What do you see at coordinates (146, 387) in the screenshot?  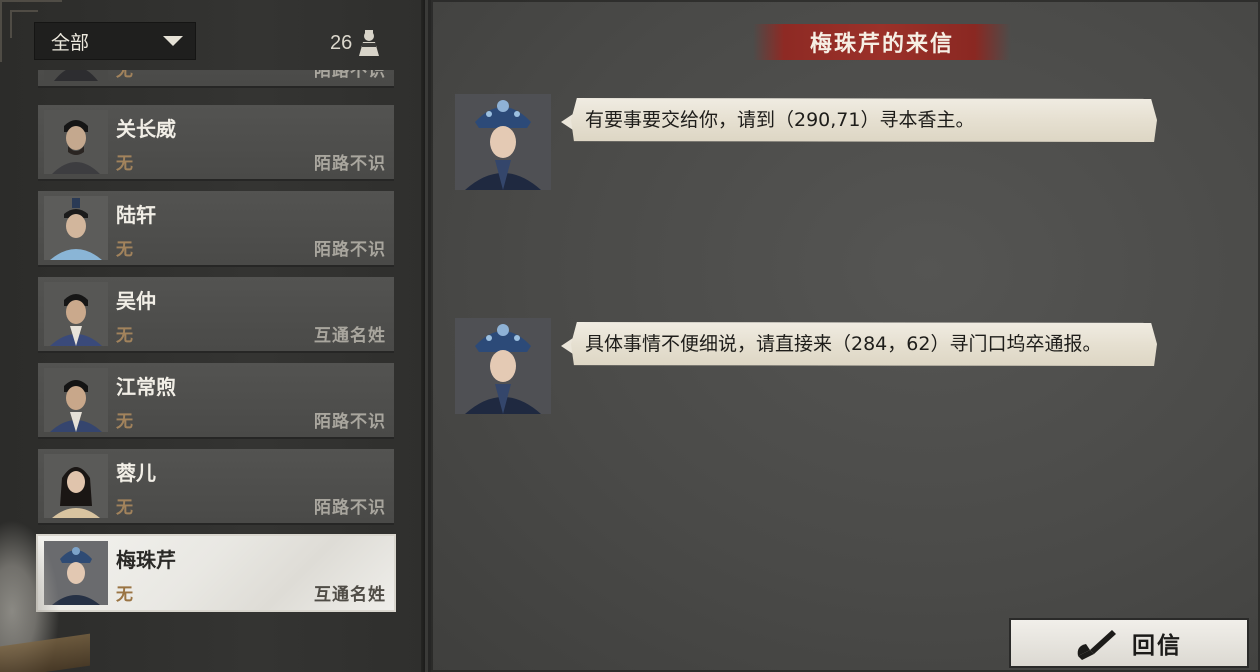 I see `contact-name: 江常煦` at bounding box center [146, 387].